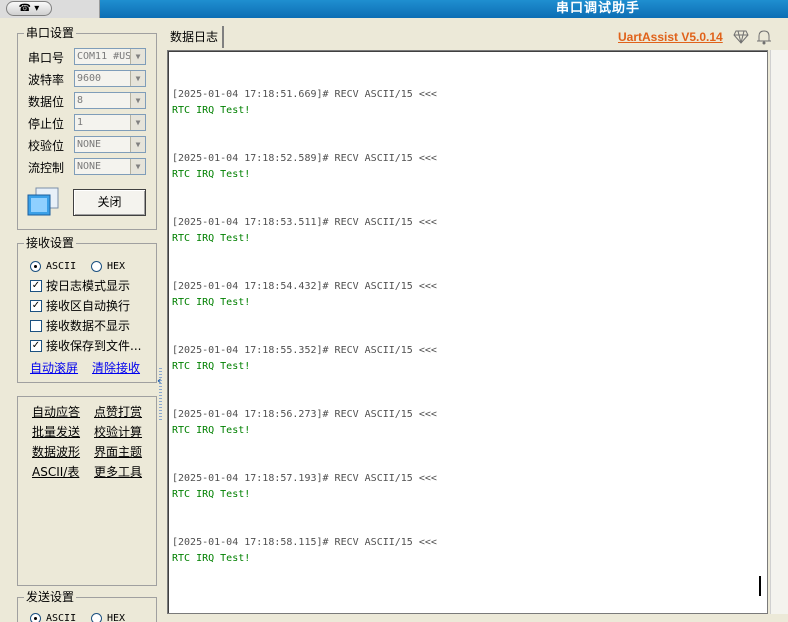 The width and height of the screenshot is (788, 622). Describe the element at coordinates (55, 472) in the screenshot. I see `ascii-table-tool: ASCII/表` at that location.